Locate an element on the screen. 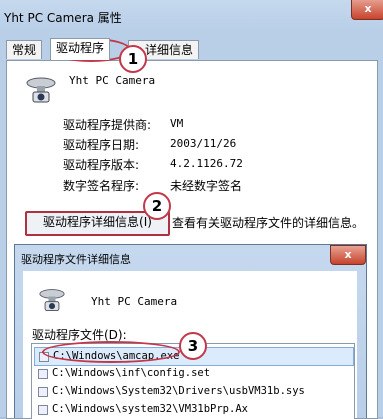 The image size is (383, 419). list-item: C:\Windows\system32\VM31bPrp.Ax is located at coordinates (193, 409).